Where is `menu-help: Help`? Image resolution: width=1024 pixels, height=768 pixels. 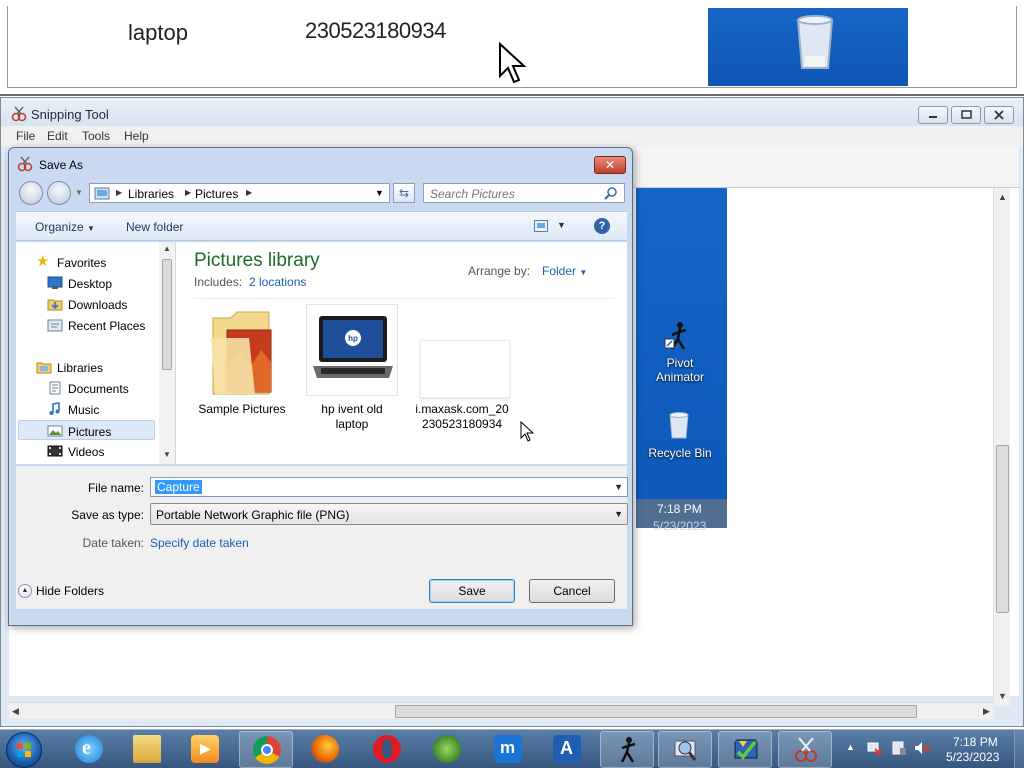
menu-help: Help is located at coordinates (136, 136).